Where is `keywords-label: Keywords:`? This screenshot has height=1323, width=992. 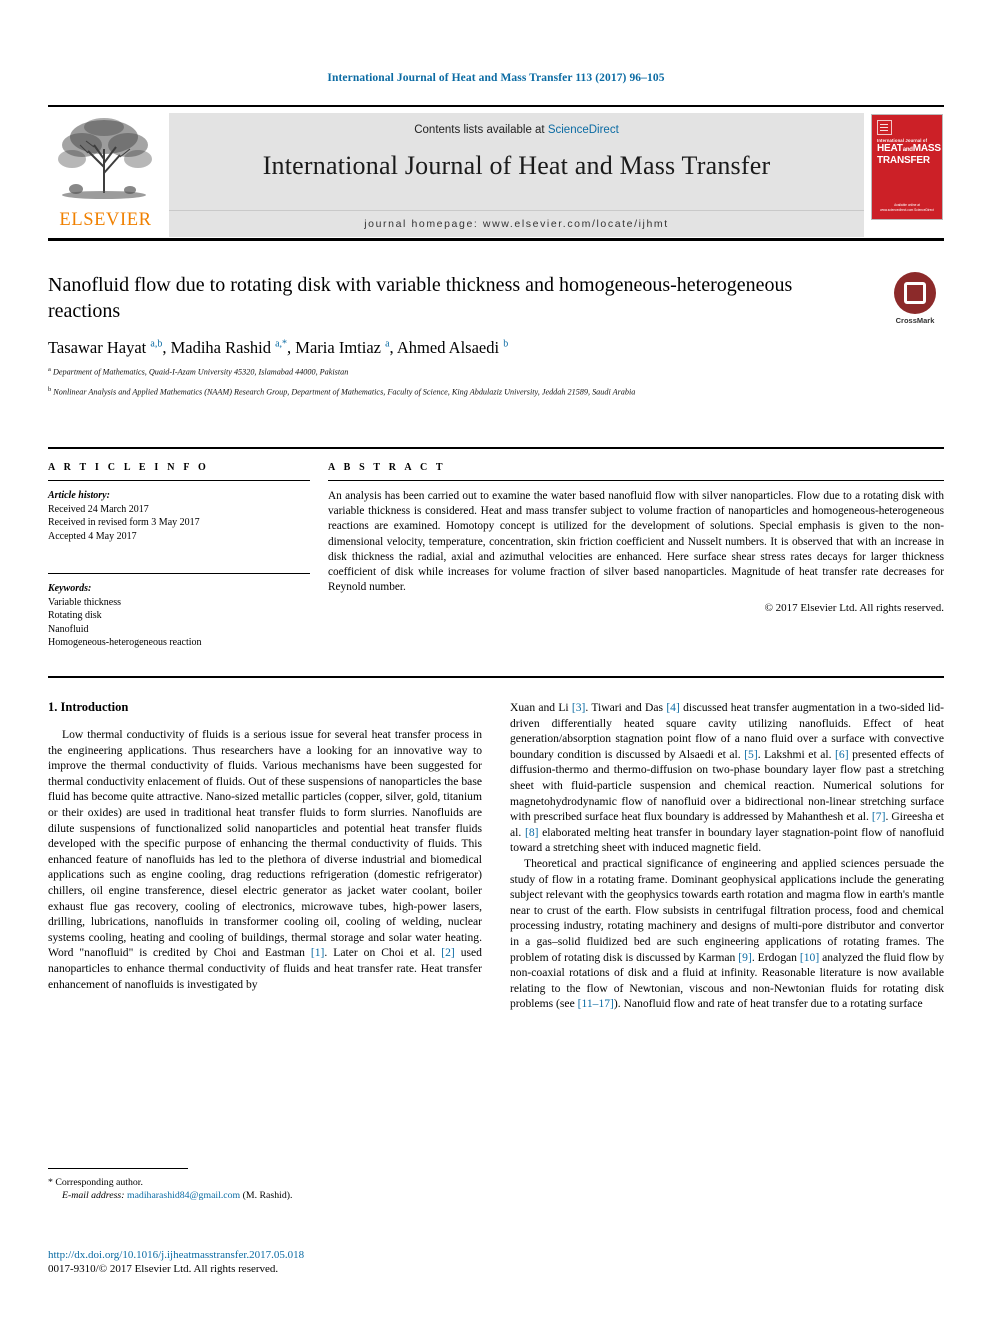 keywords-label: Keywords: is located at coordinates (70, 588).